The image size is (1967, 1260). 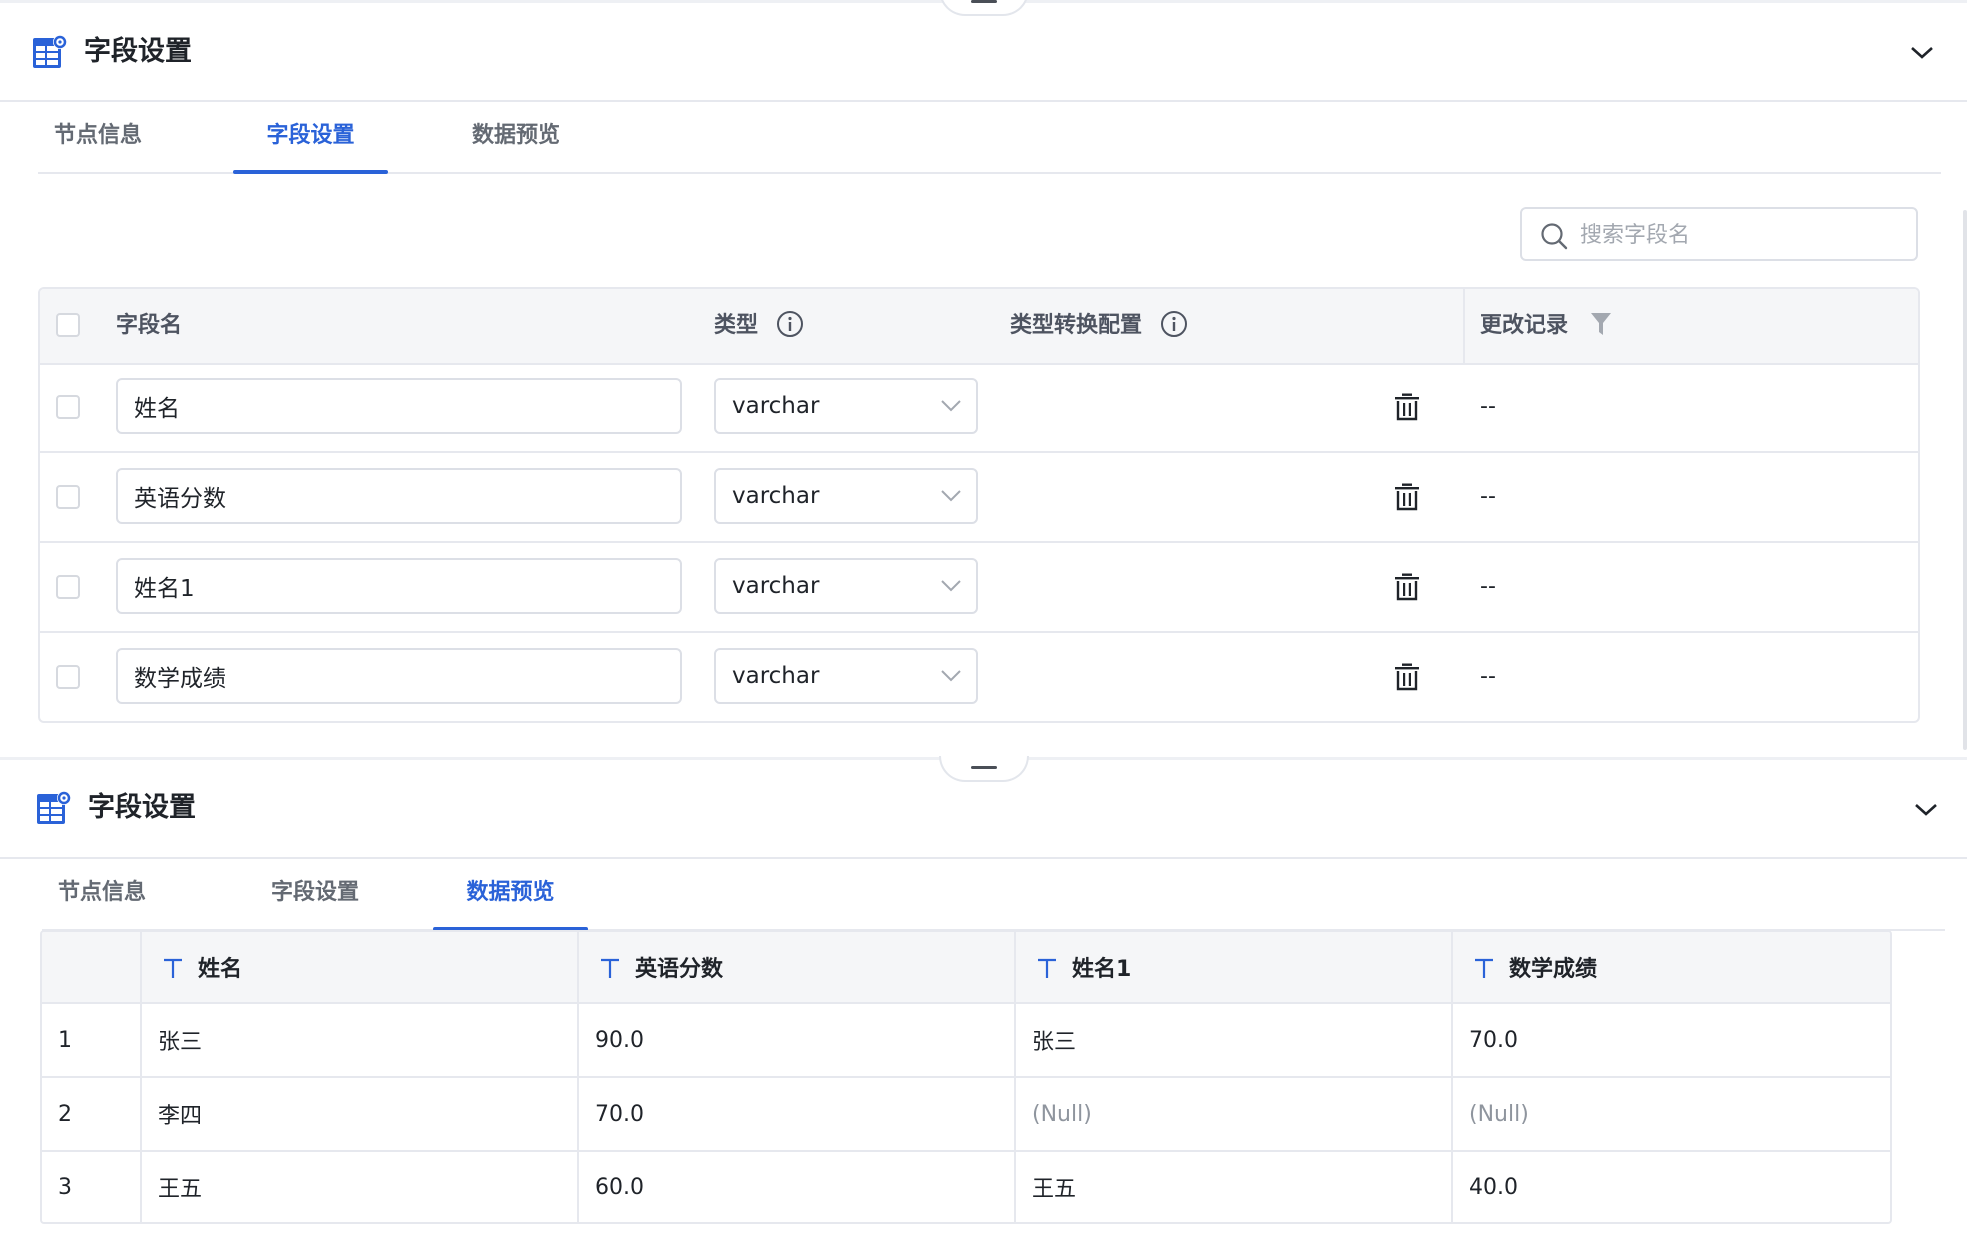 I want to click on column-header-label: 英语分数, so click(x=679, y=969).